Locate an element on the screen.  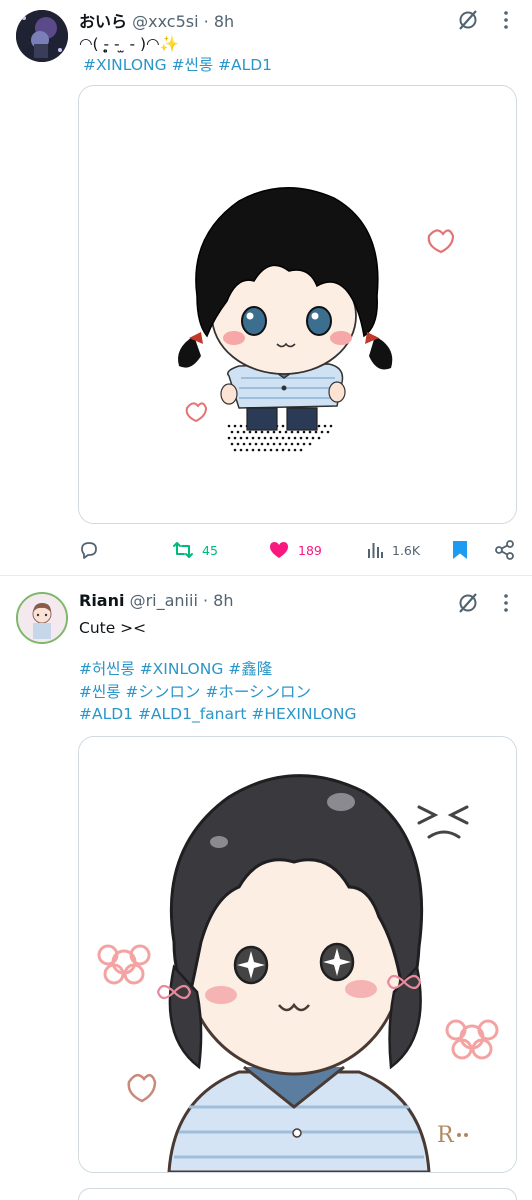
hashtag-line-3: #ALD1 #ALD1_fanart #HEXINLONG is located at coordinates (218, 714).